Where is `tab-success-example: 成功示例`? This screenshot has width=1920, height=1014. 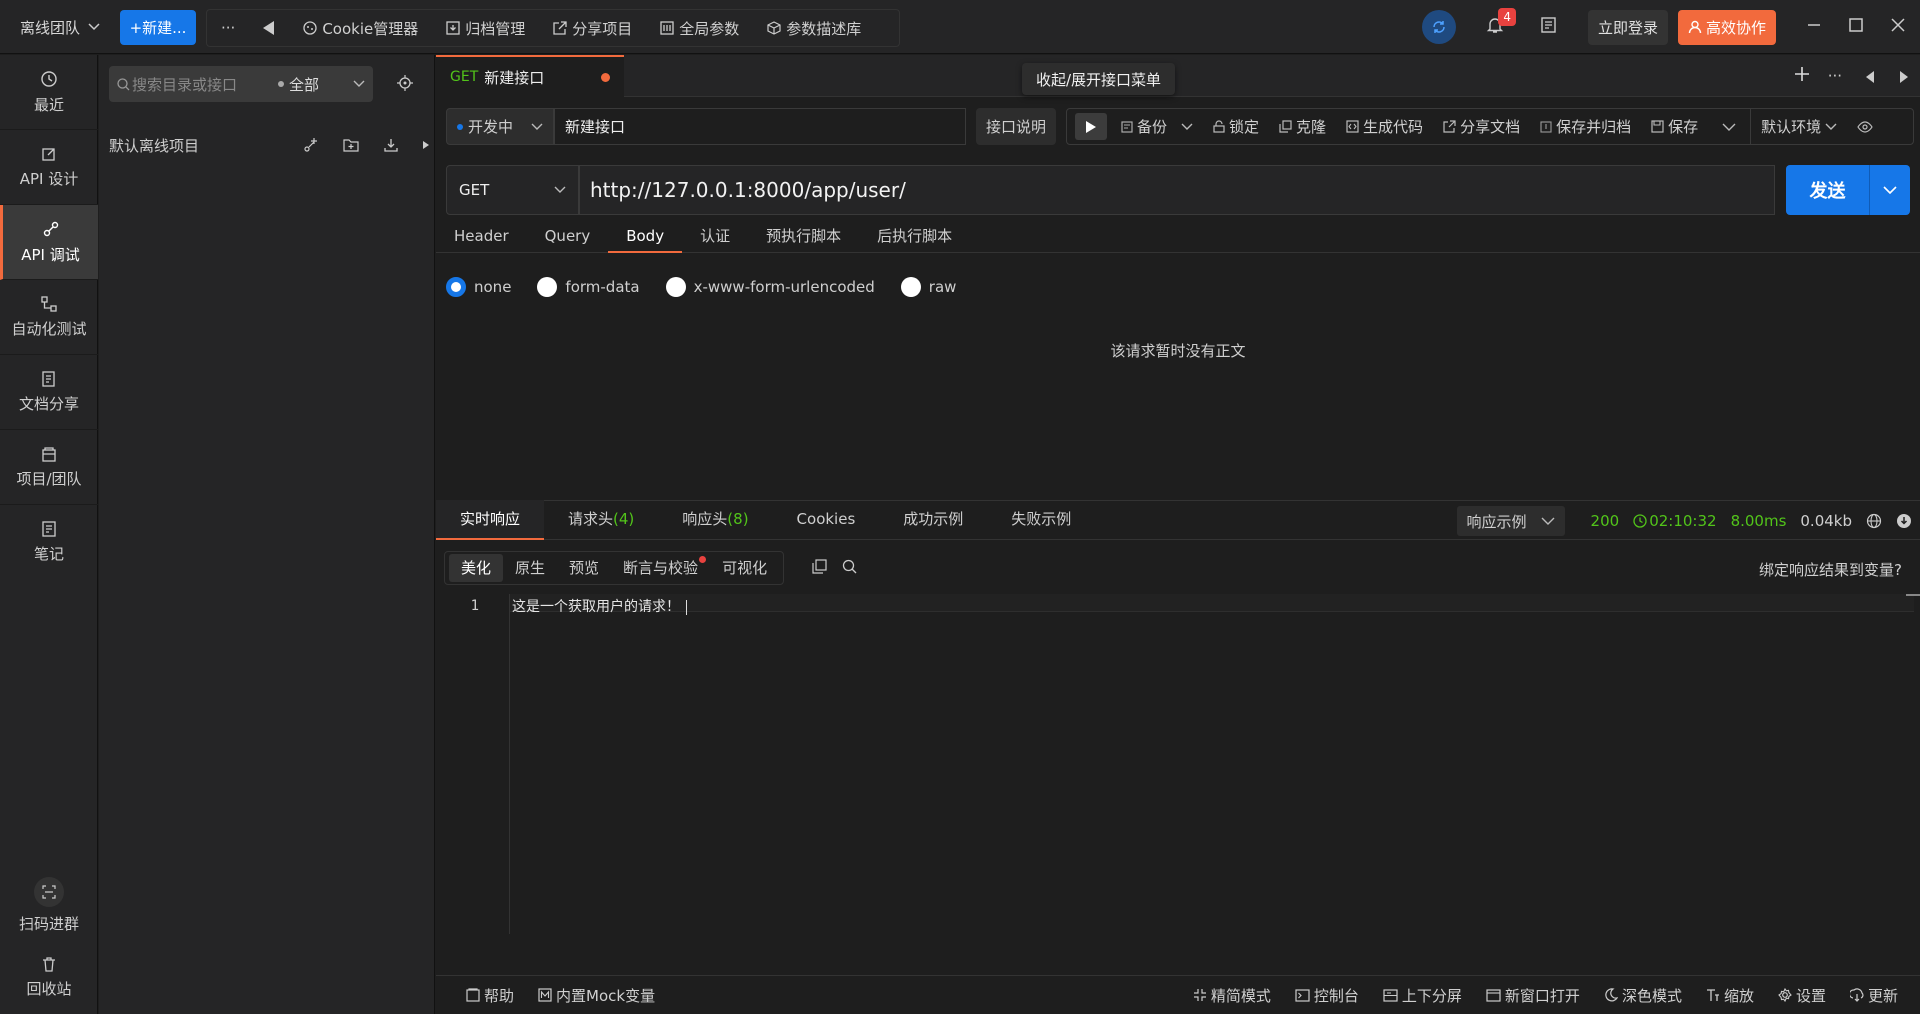
tab-success-example: 成功示例 is located at coordinates (933, 520).